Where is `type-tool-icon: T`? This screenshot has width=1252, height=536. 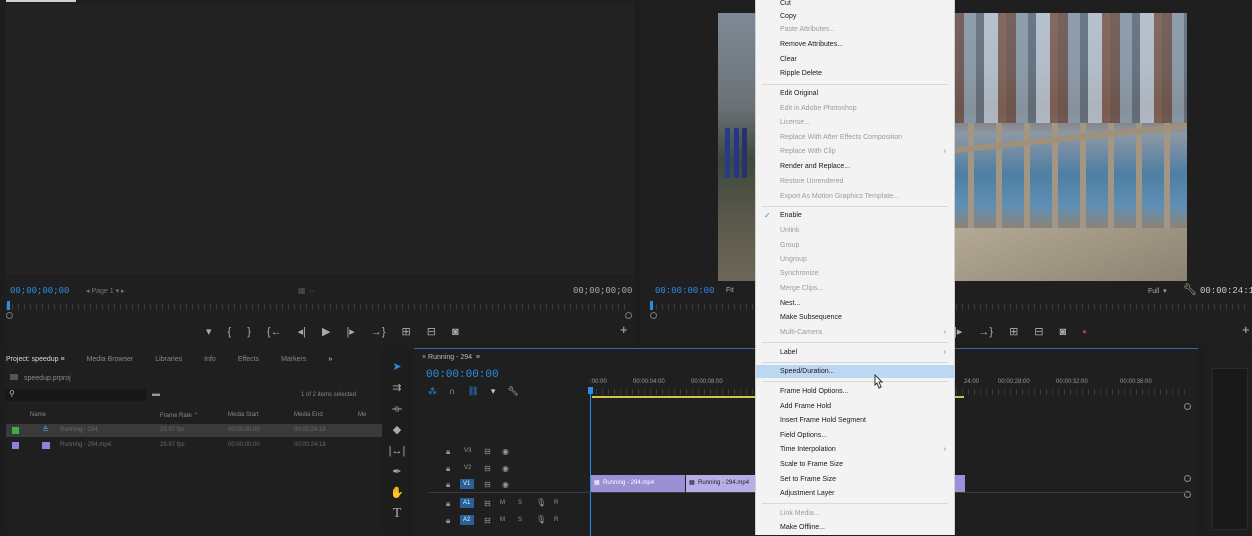
type-tool-icon: T is located at coordinates (397, 514).